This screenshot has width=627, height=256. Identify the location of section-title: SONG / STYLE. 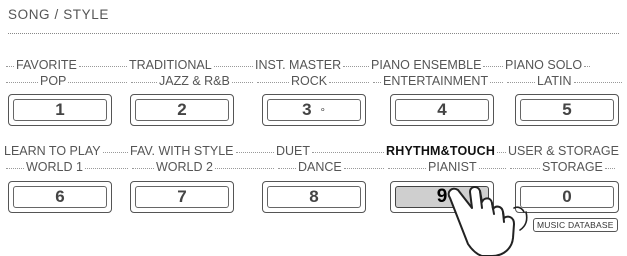
(58, 14).